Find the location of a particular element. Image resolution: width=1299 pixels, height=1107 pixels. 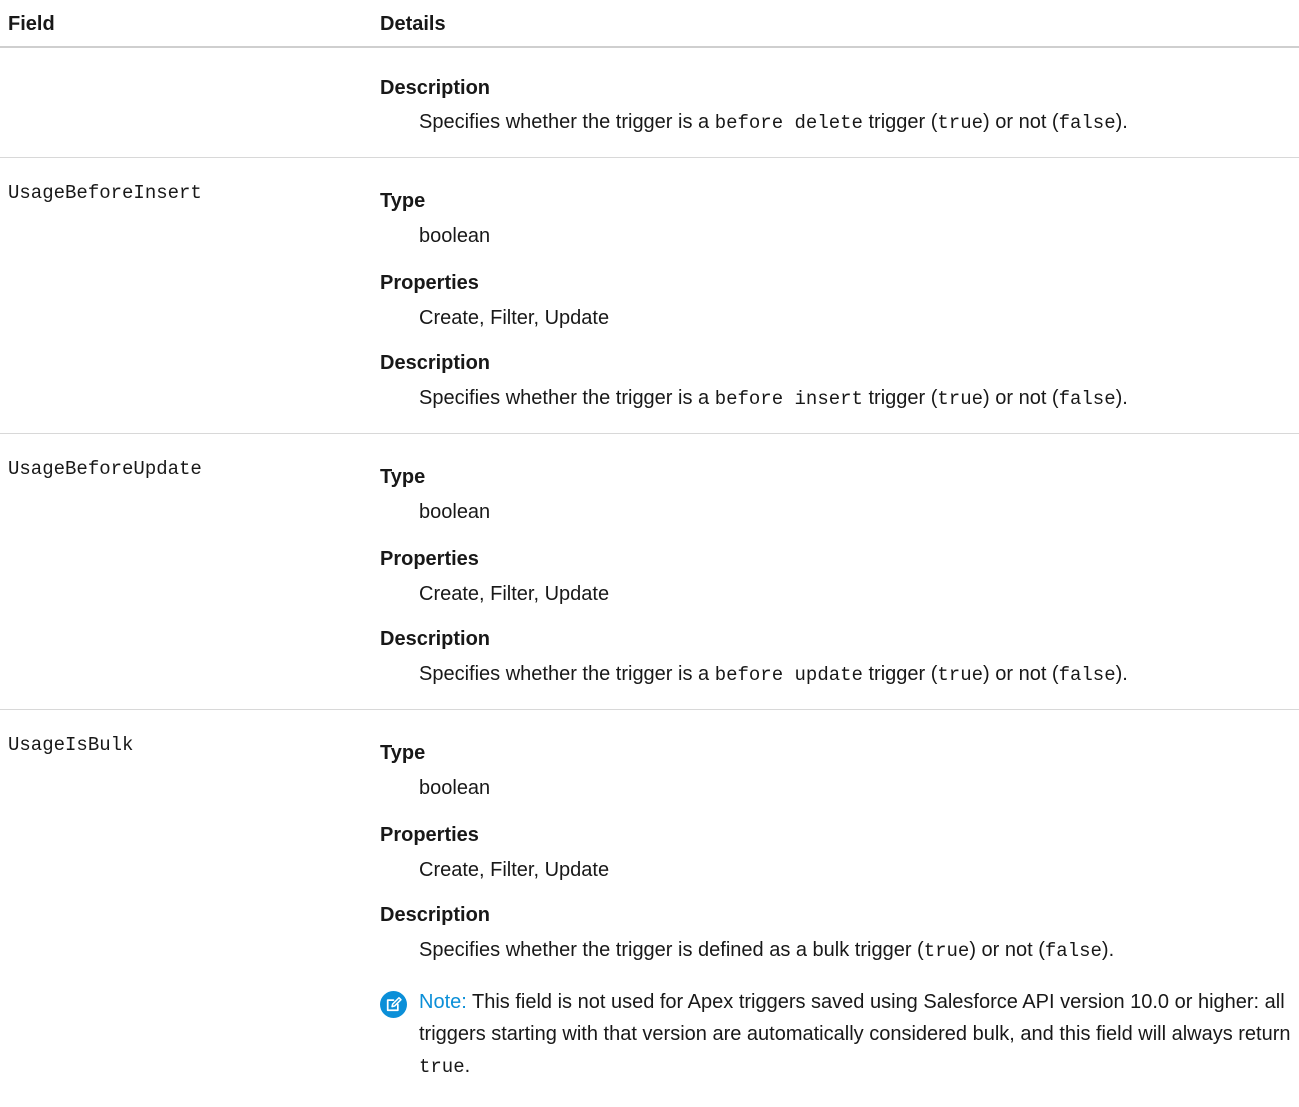

column-header-field: Field is located at coordinates (31, 24).